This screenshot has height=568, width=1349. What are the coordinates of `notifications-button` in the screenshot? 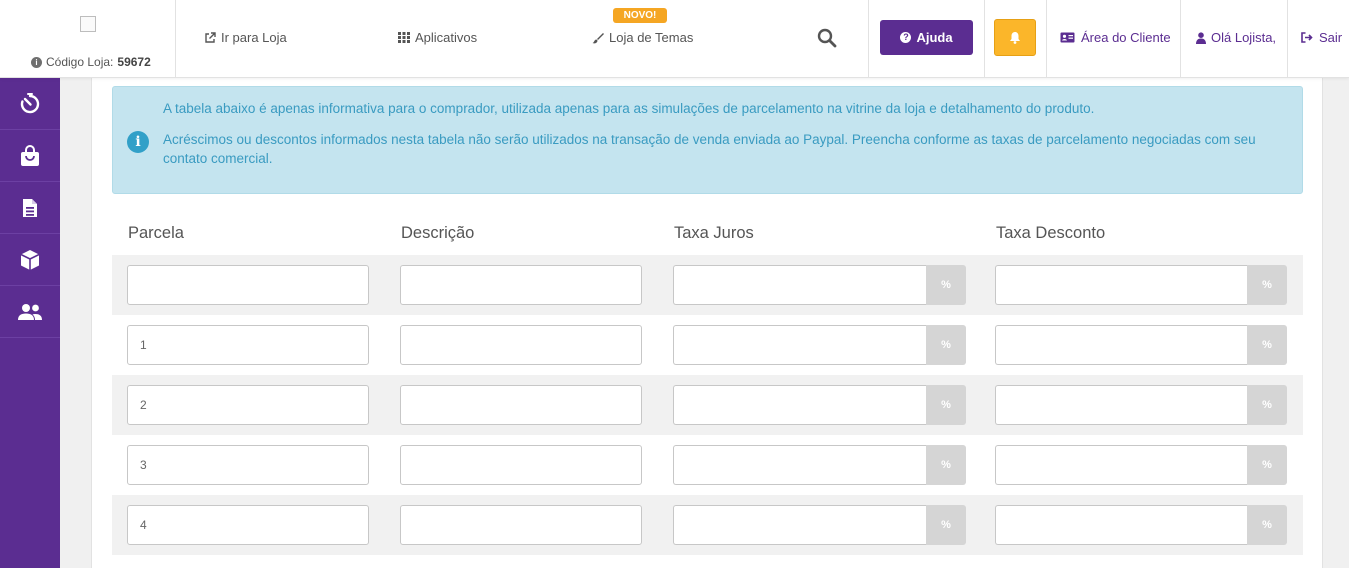 It's located at (1015, 37).